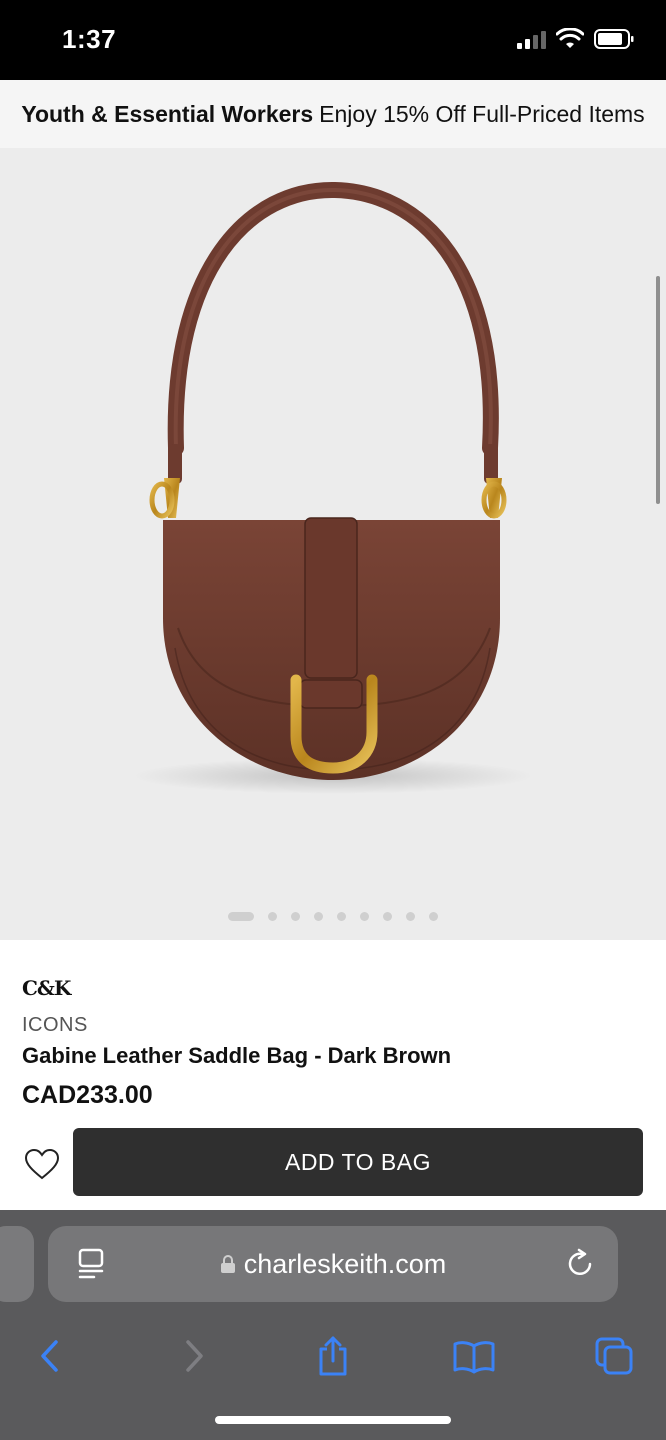  What do you see at coordinates (237, 1055) in the screenshot?
I see `product-name: Gabine Leather Saddle Bag - Dark Brown` at bounding box center [237, 1055].